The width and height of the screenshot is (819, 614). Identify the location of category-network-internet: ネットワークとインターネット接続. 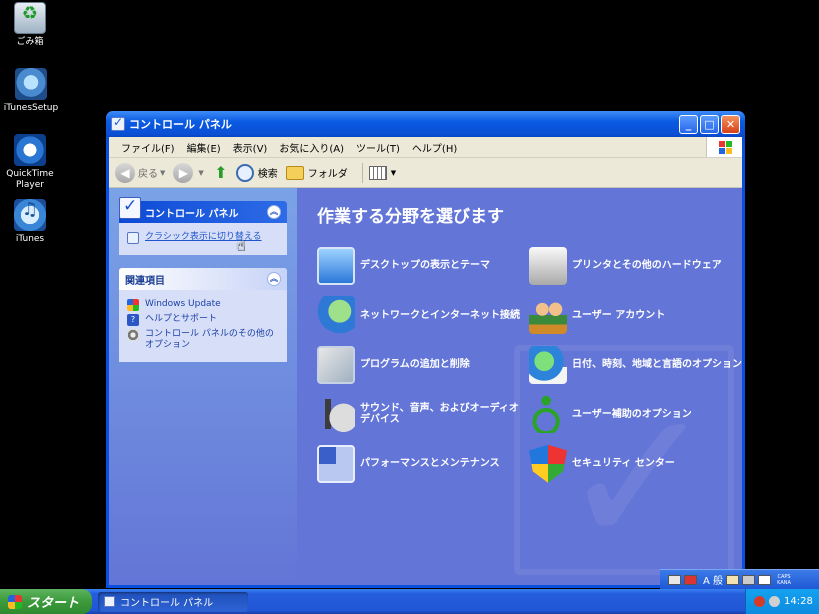
(423, 316).